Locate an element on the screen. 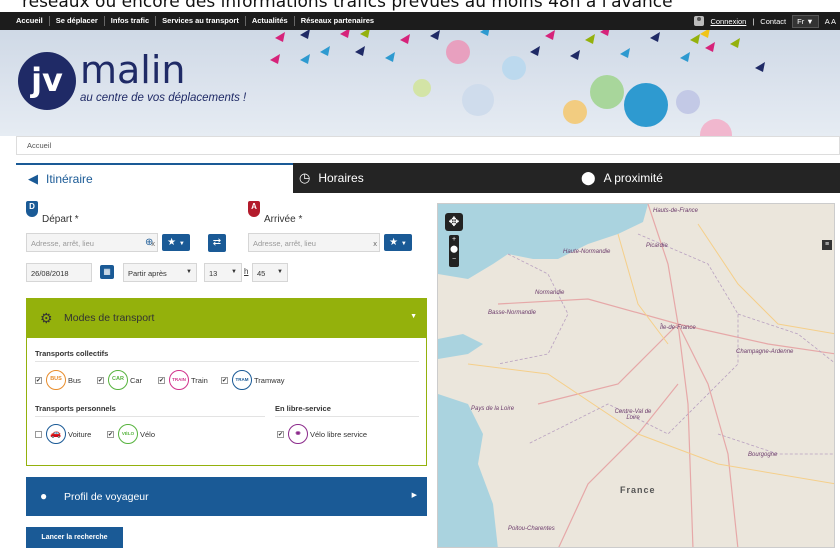 Image resolution: width=840 pixels, height=548 pixels. search-tabs: ◀ Itinéraire ◷ Horaires ⬤ A proximité is located at coordinates (428, 178).